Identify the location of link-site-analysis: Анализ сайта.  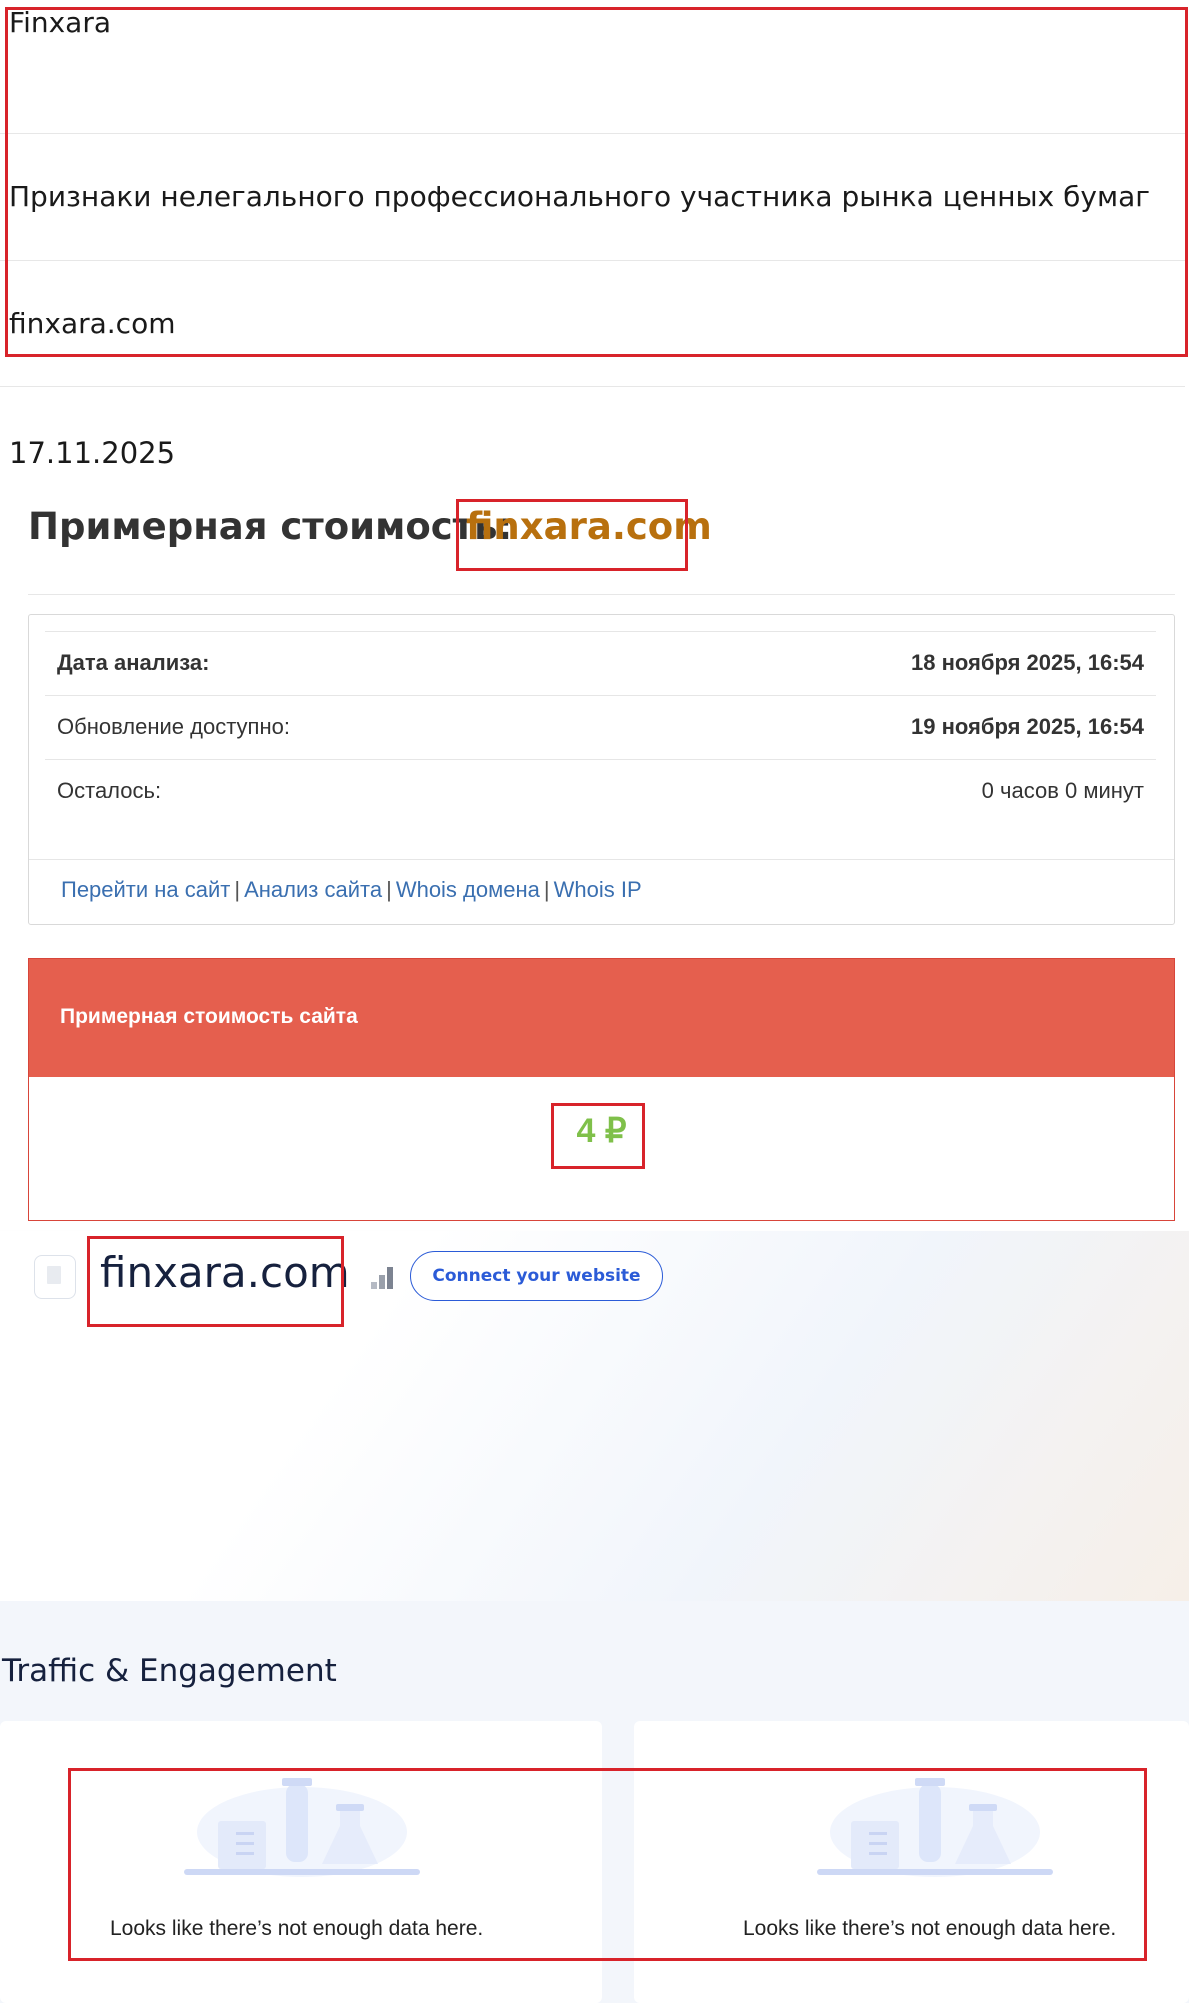
(313, 889).